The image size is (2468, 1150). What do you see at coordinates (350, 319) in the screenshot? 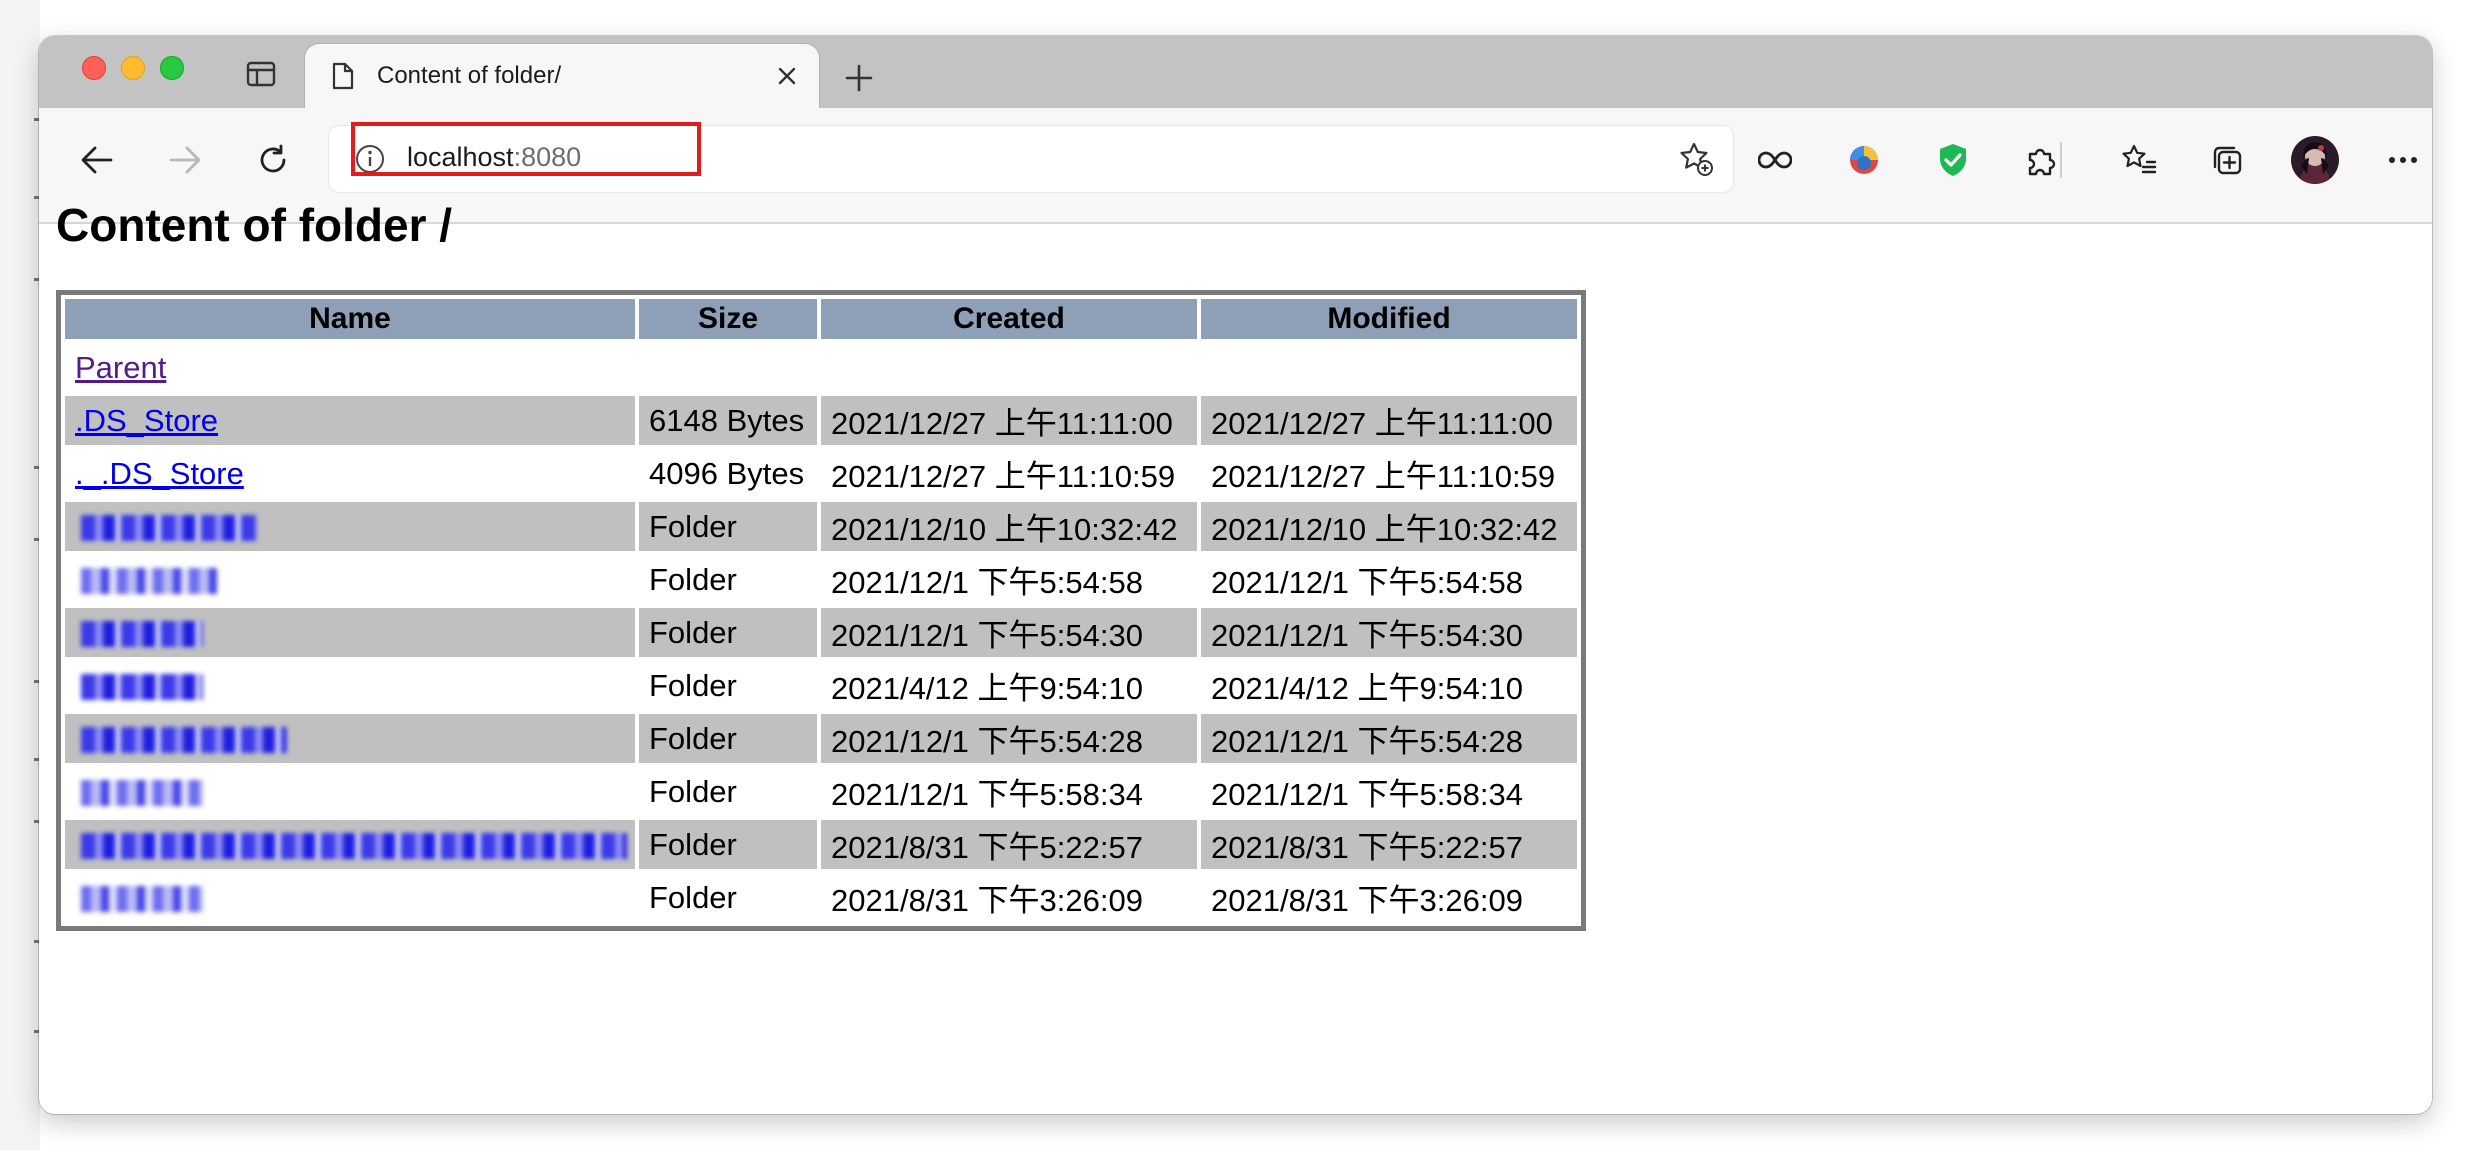
I see `column-header-name: Name` at bounding box center [350, 319].